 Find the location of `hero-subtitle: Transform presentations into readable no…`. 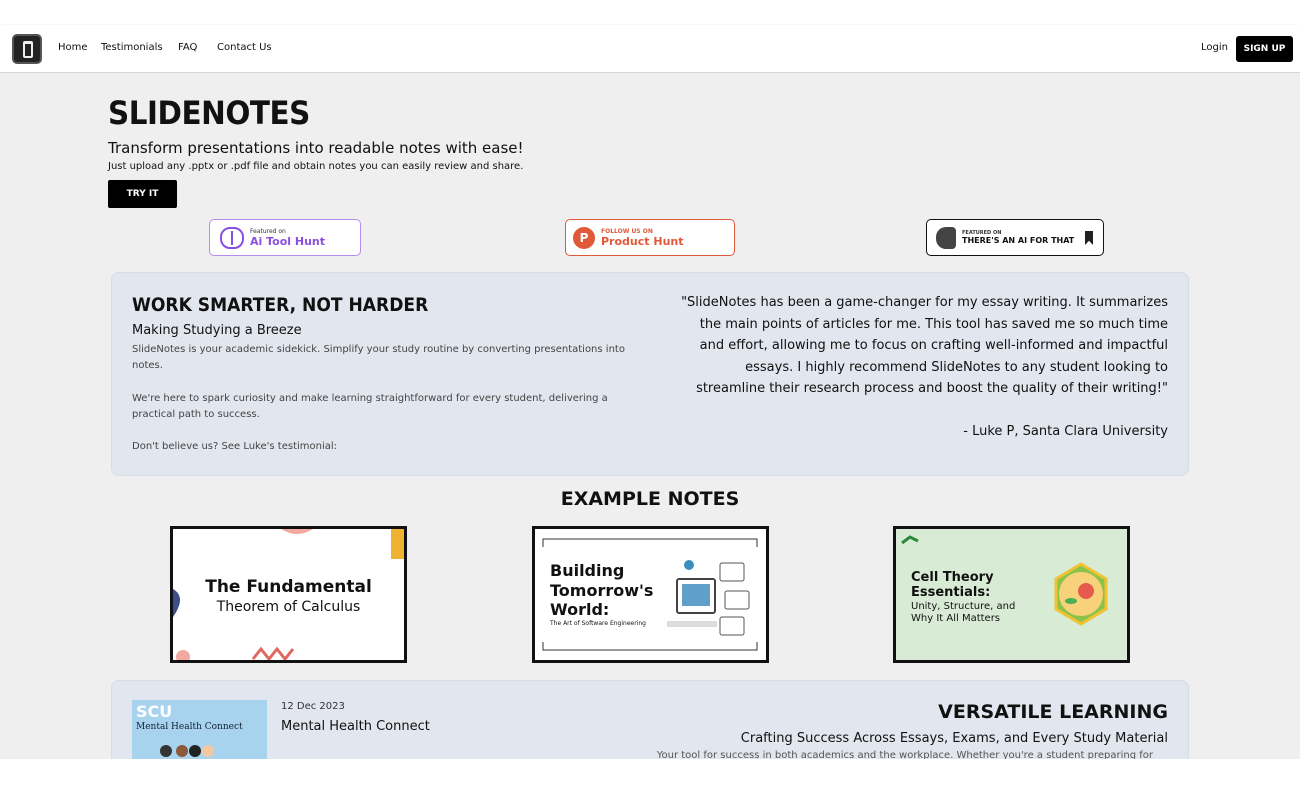

hero-subtitle: Transform presentations into readable no… is located at coordinates (316, 148).